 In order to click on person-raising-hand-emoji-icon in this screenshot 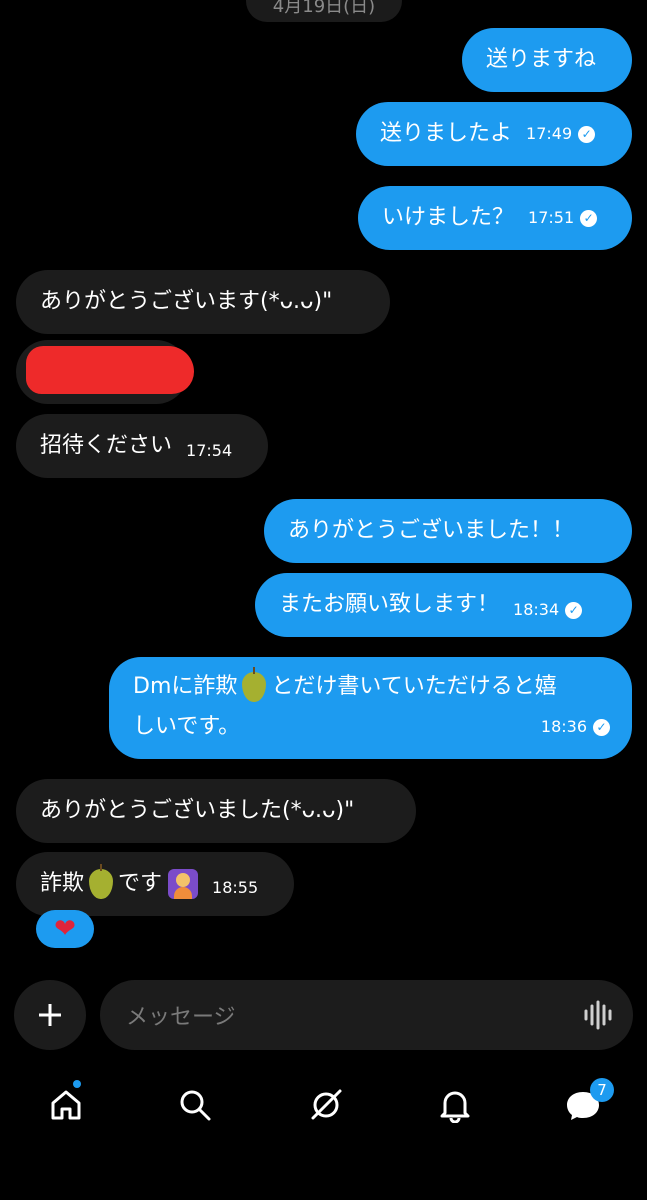, I will do `click(183, 884)`.